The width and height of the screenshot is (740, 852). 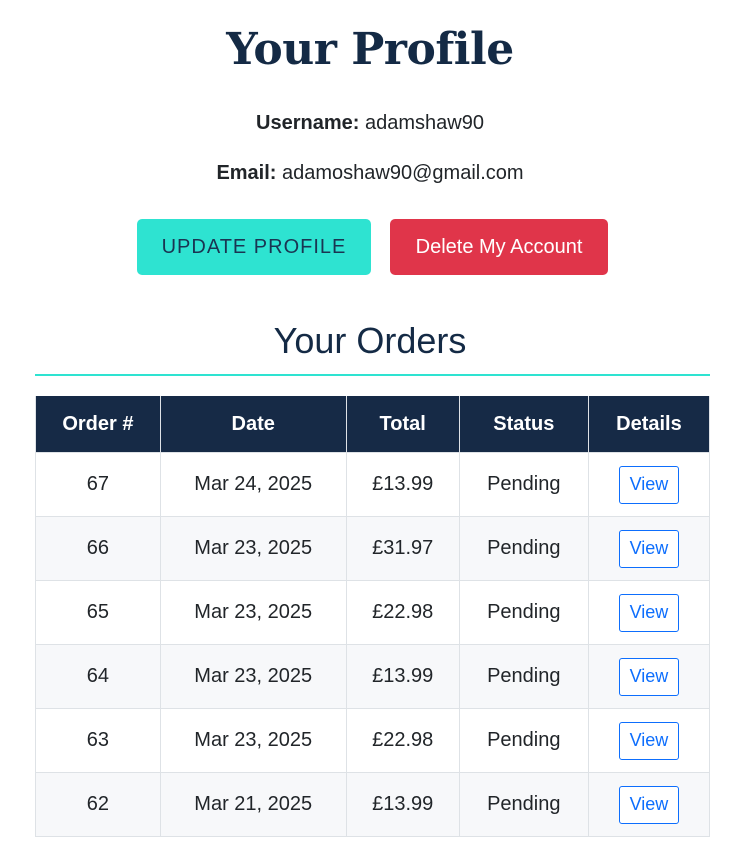 What do you see at coordinates (98, 740) in the screenshot?
I see `order-number-cell: 63` at bounding box center [98, 740].